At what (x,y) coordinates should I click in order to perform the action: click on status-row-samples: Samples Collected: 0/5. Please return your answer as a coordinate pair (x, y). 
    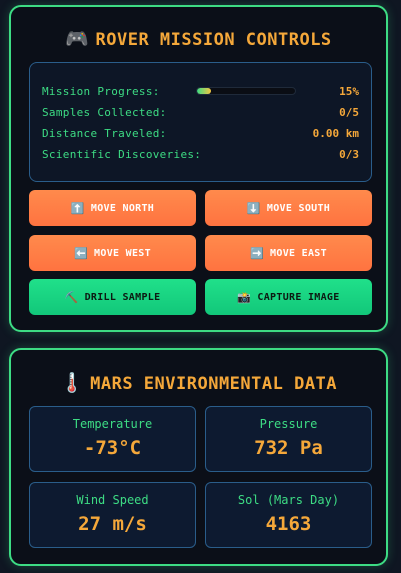
    Looking at the image, I should click on (200, 112).